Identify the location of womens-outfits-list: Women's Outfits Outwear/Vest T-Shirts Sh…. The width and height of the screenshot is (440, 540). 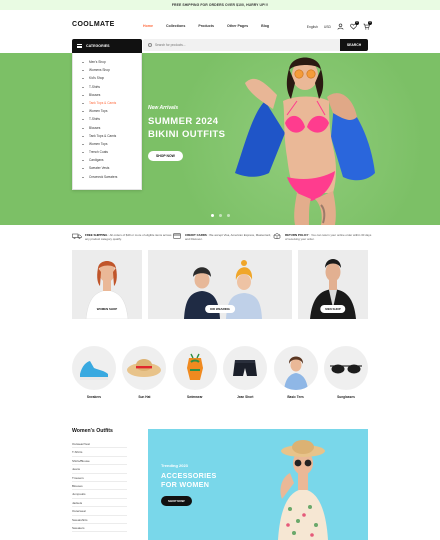
(99, 480).